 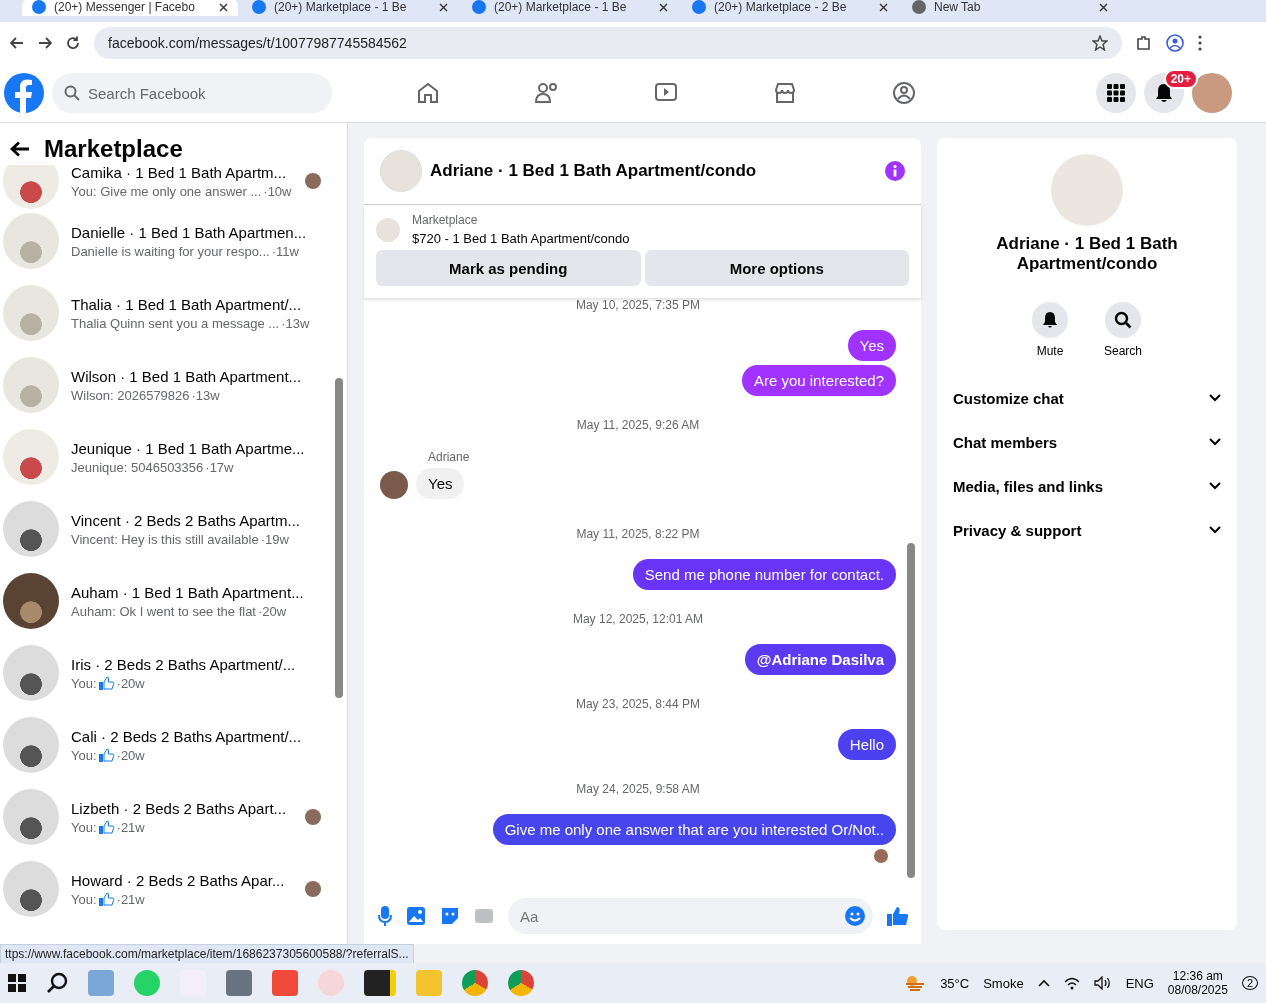 I want to click on speaker-icon, so click(x=1102, y=983).